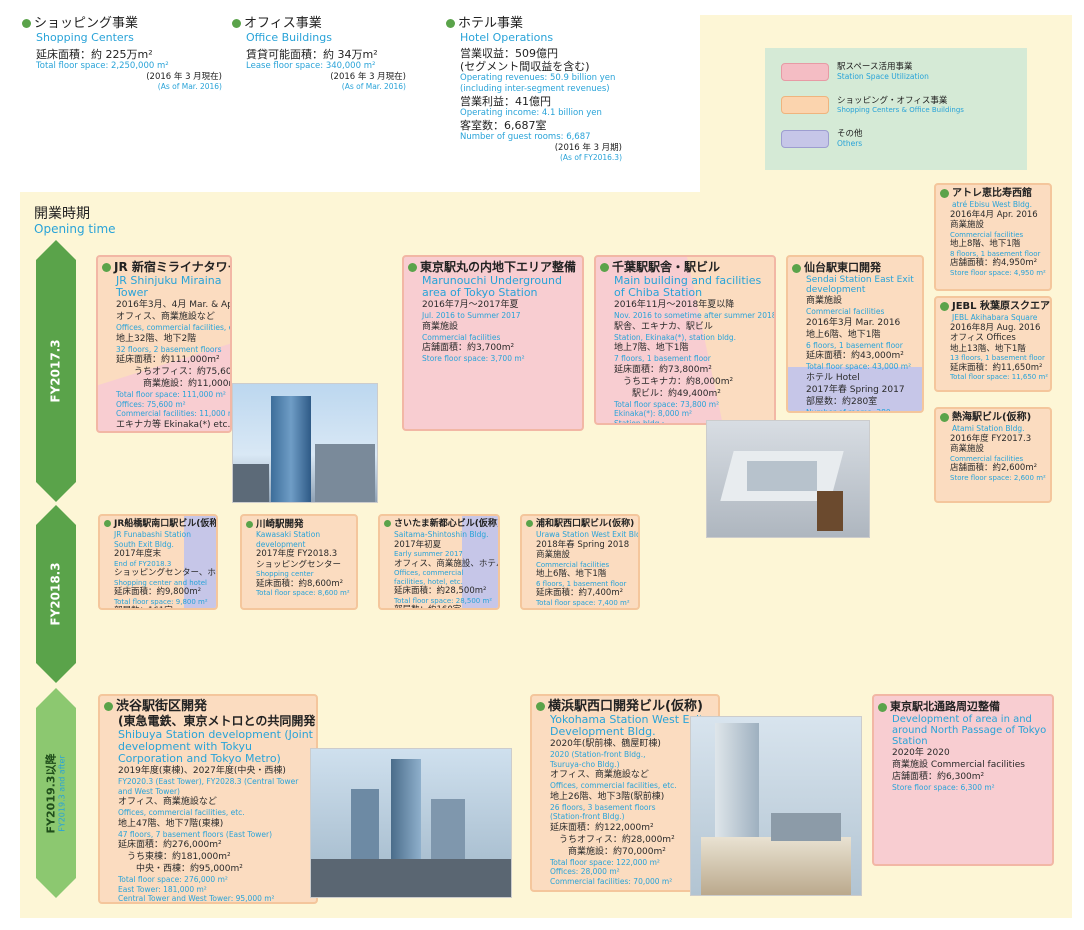  What do you see at coordinates (441, 534) in the screenshot?
I see `project-title-en: Saitama-Shintoshin Bldg.` at bounding box center [441, 534].